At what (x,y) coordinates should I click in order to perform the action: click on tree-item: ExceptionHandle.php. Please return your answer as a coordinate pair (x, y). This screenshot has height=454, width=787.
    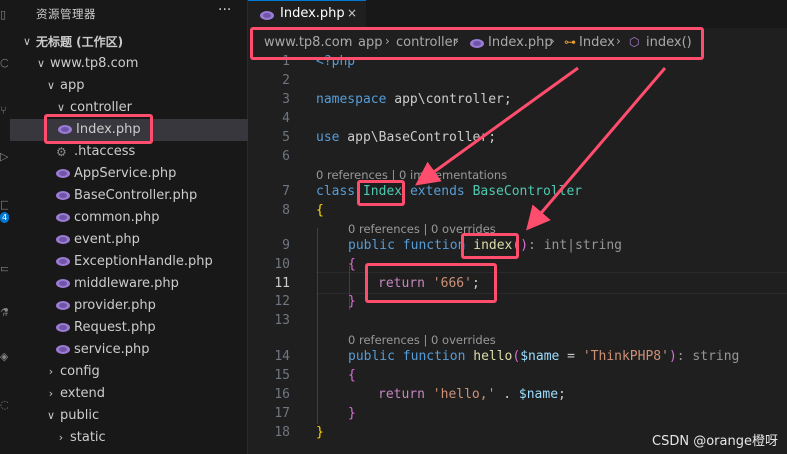
    Looking at the image, I should click on (129, 262).